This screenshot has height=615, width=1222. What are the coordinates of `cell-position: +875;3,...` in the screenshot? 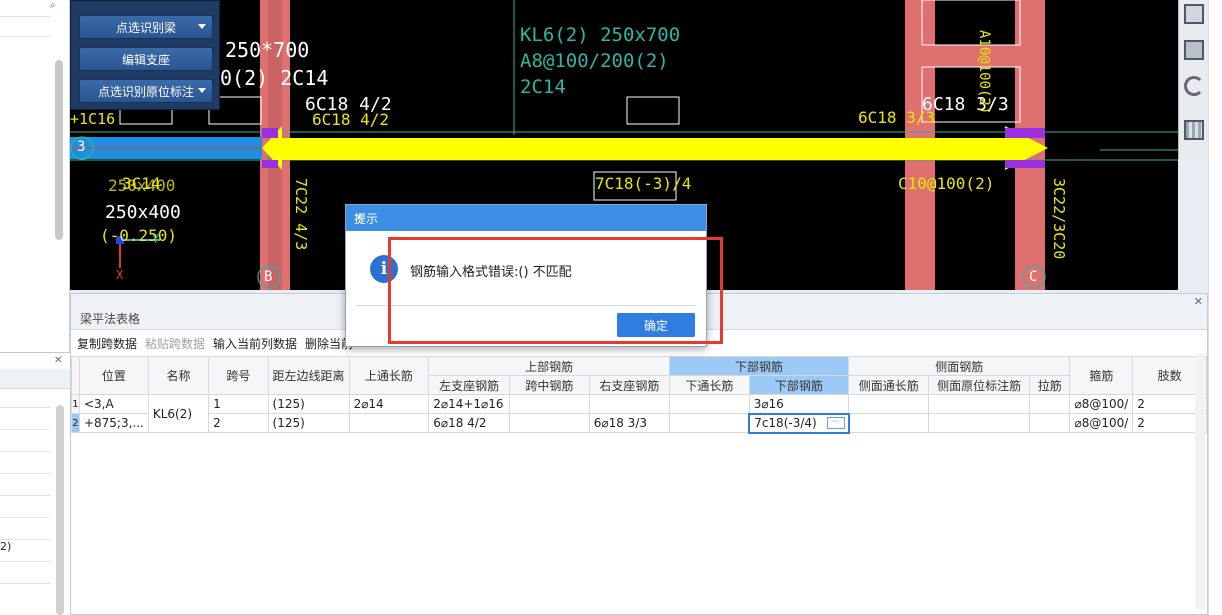 It's located at (113, 423).